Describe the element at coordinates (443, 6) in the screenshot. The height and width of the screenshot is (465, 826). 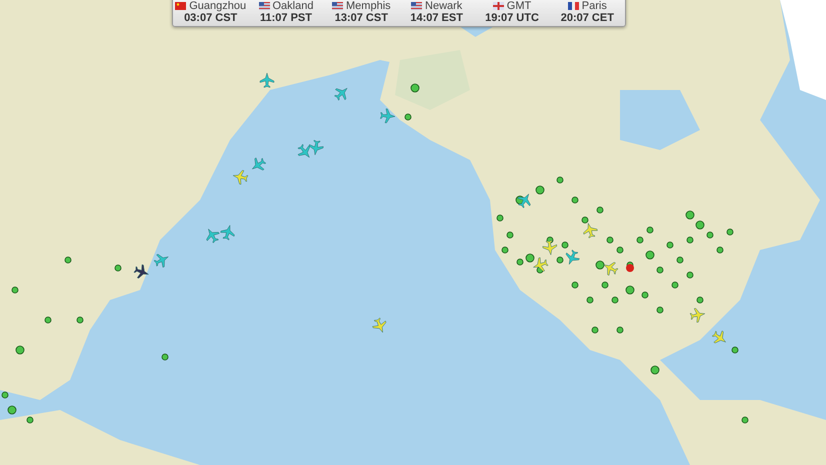
I see `city-label: Newark` at that location.